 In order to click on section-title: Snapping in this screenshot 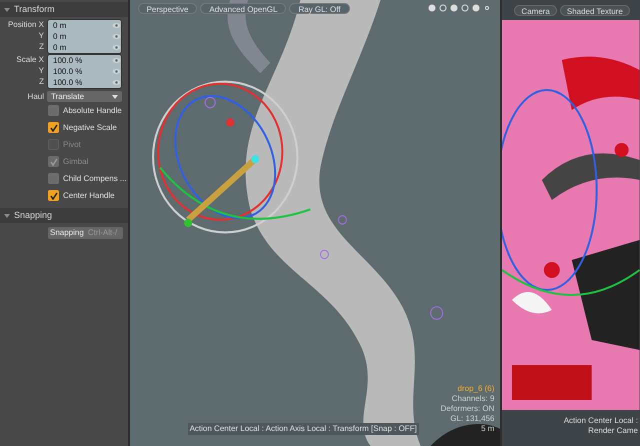, I will do `click(33, 215)`.